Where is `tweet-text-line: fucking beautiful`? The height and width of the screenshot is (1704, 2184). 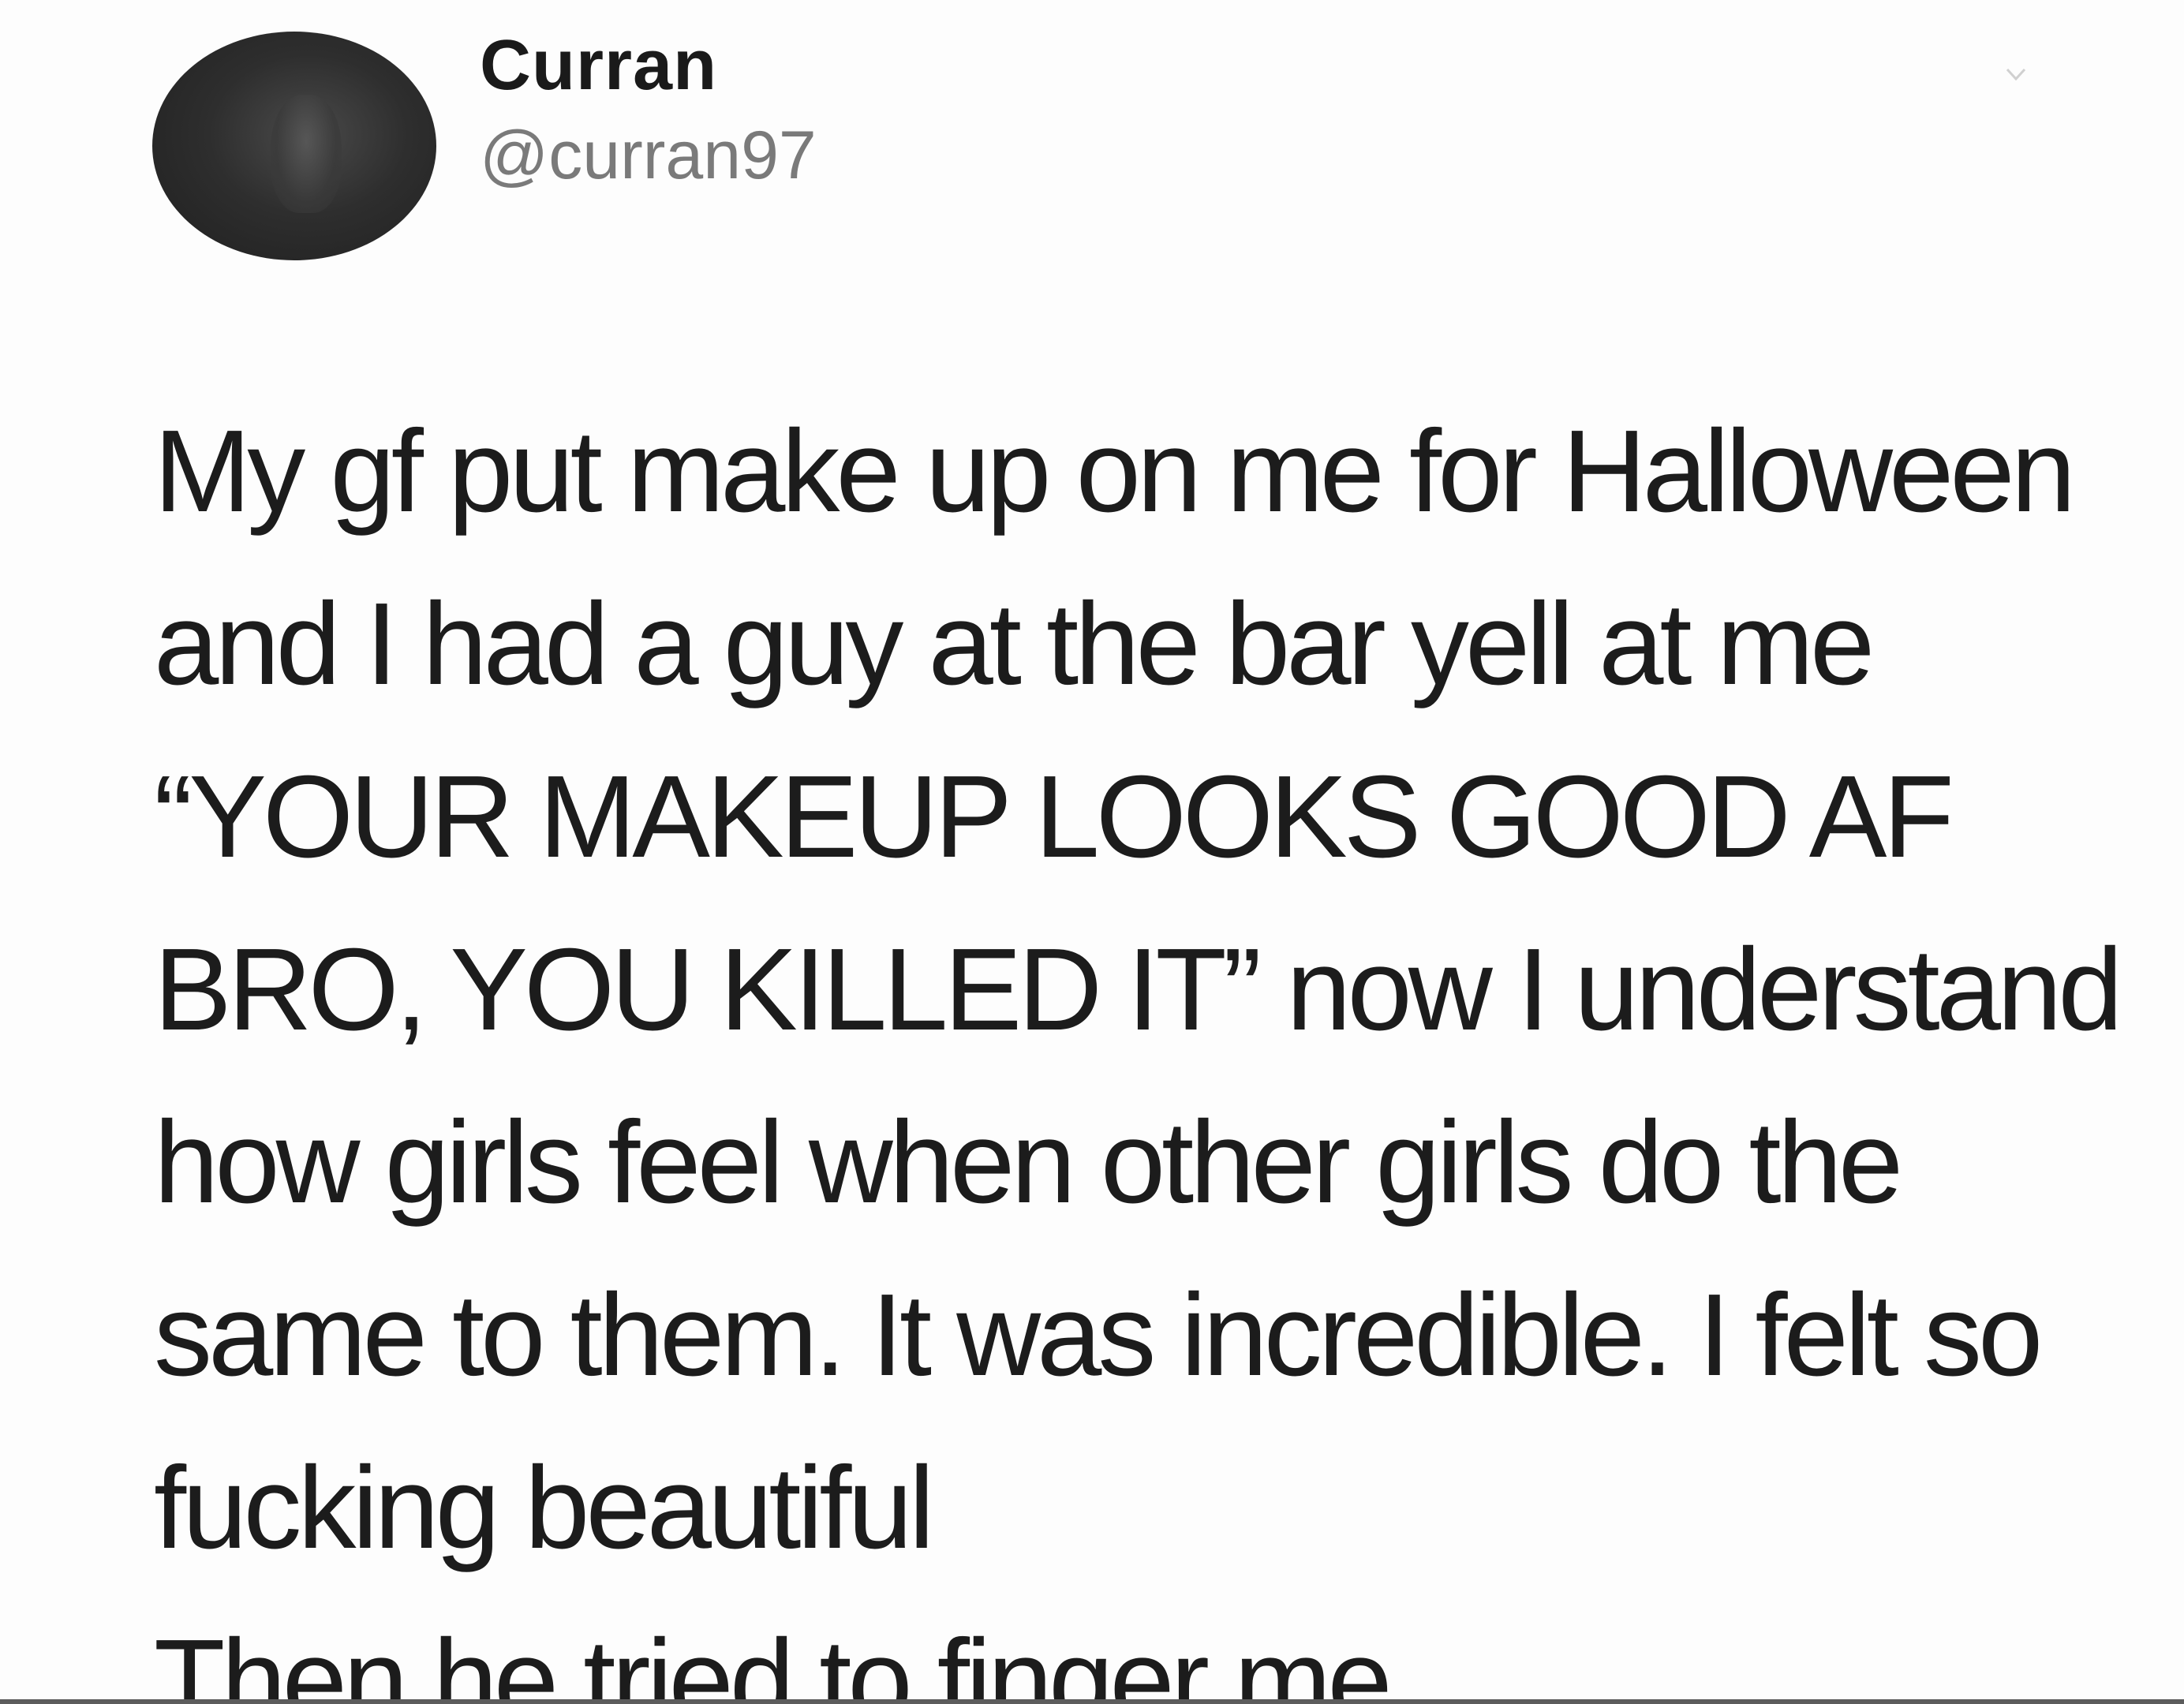
tweet-text-line: fucking beautiful is located at coordinates (544, 1508).